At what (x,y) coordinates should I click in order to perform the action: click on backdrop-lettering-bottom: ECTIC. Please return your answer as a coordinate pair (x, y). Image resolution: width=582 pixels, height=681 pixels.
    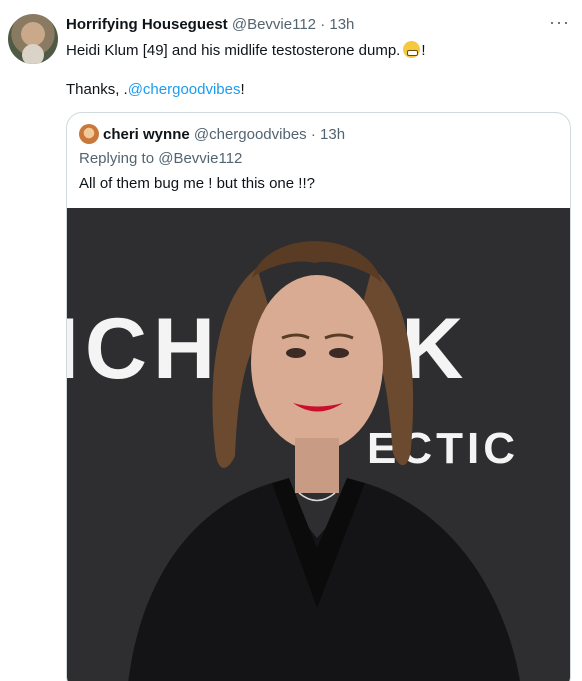
    Looking at the image, I should click on (443, 448).